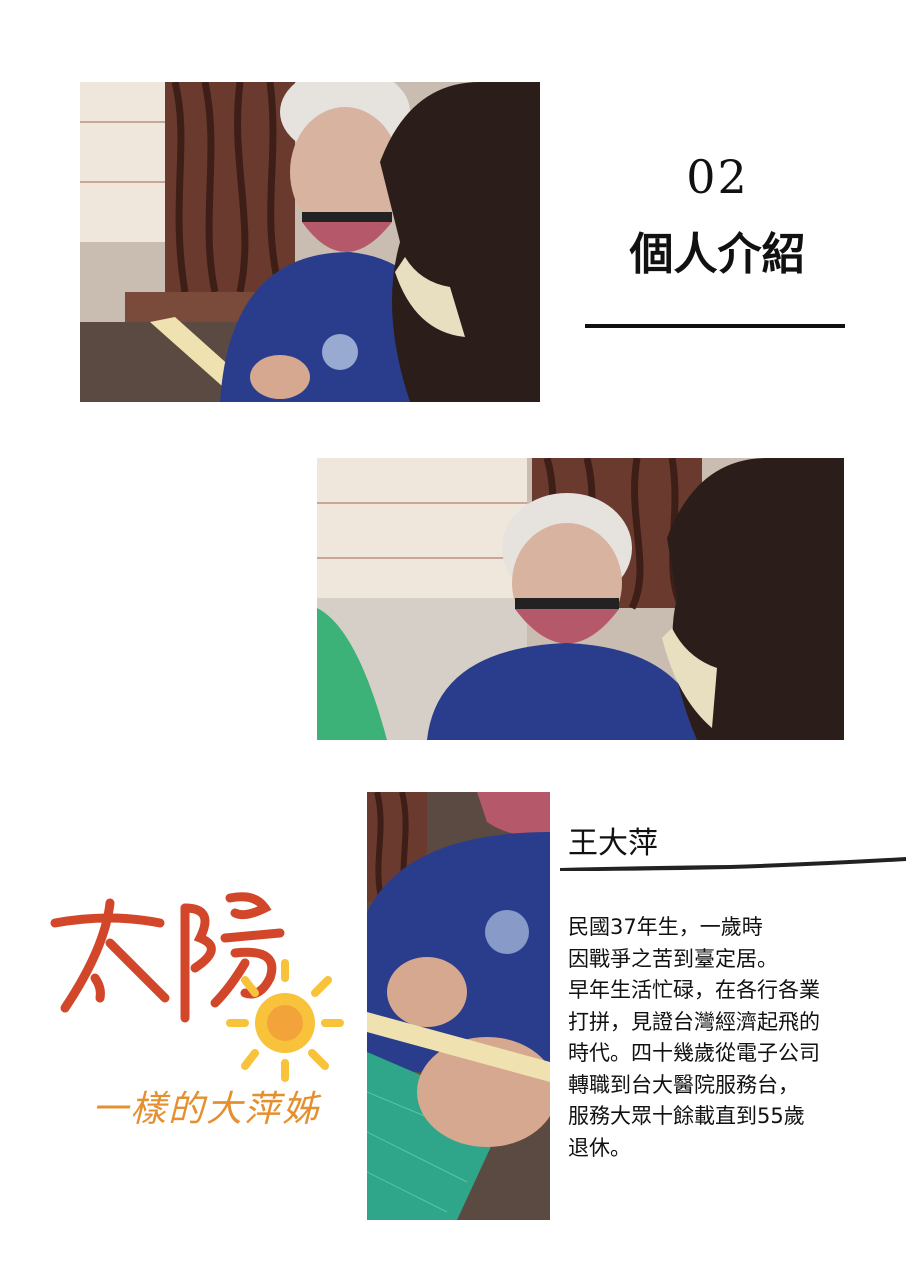 The width and height of the screenshot is (906, 1280). I want to click on bio-line: 民國37年生，一歲時, so click(665, 927).